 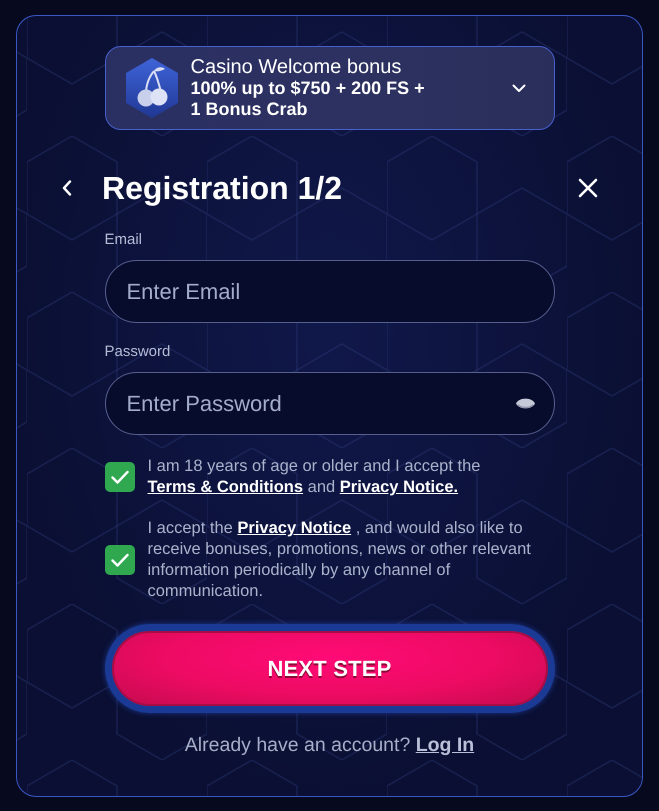 I want to click on text-link: Privacy Notice, so click(x=294, y=528).